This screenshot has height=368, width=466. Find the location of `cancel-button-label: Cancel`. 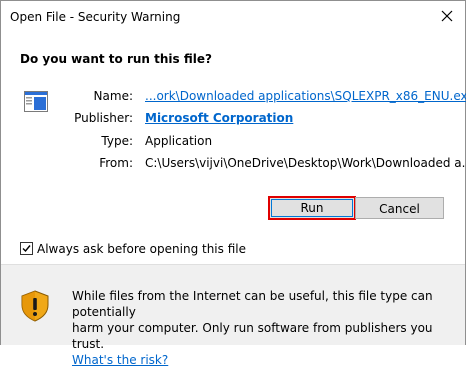

cancel-button-label: Cancel is located at coordinates (399, 209).